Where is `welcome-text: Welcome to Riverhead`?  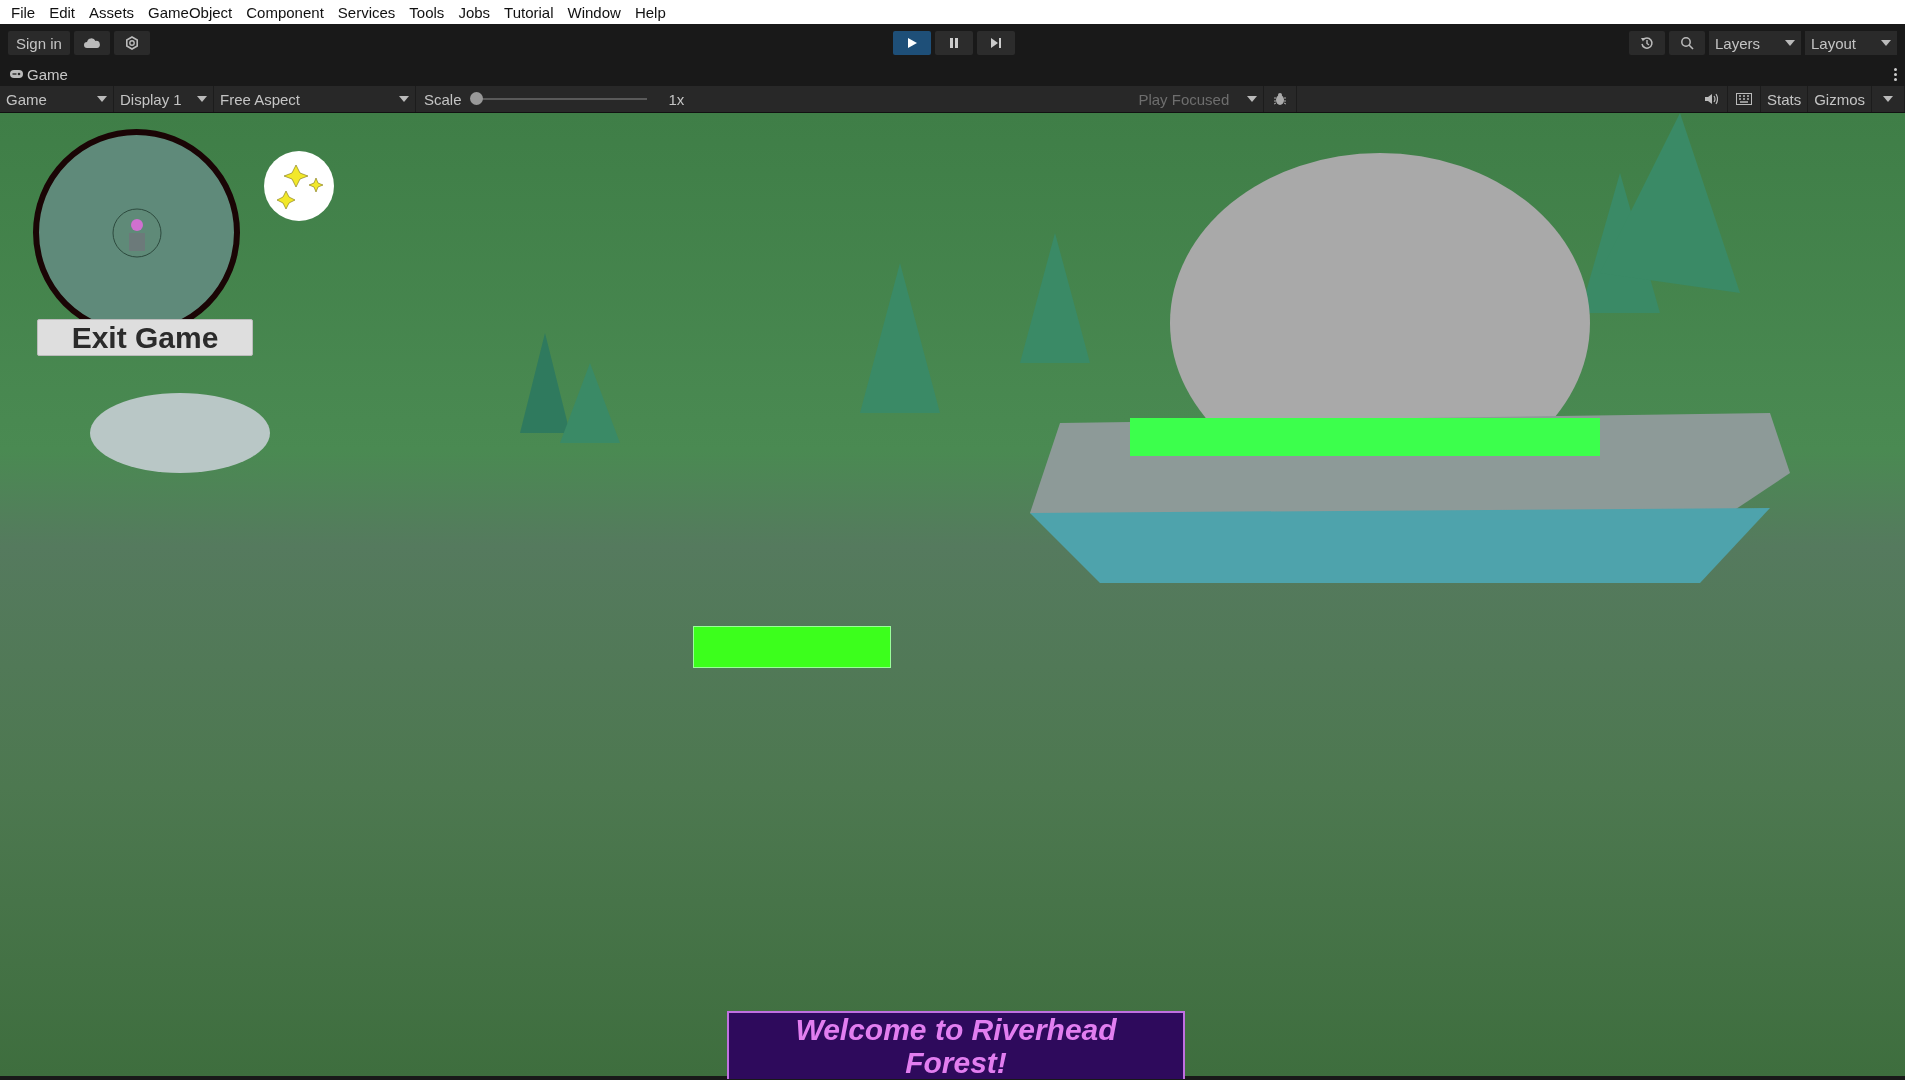
welcome-text: Welcome to Riverhead is located at coordinates (956, 1029).